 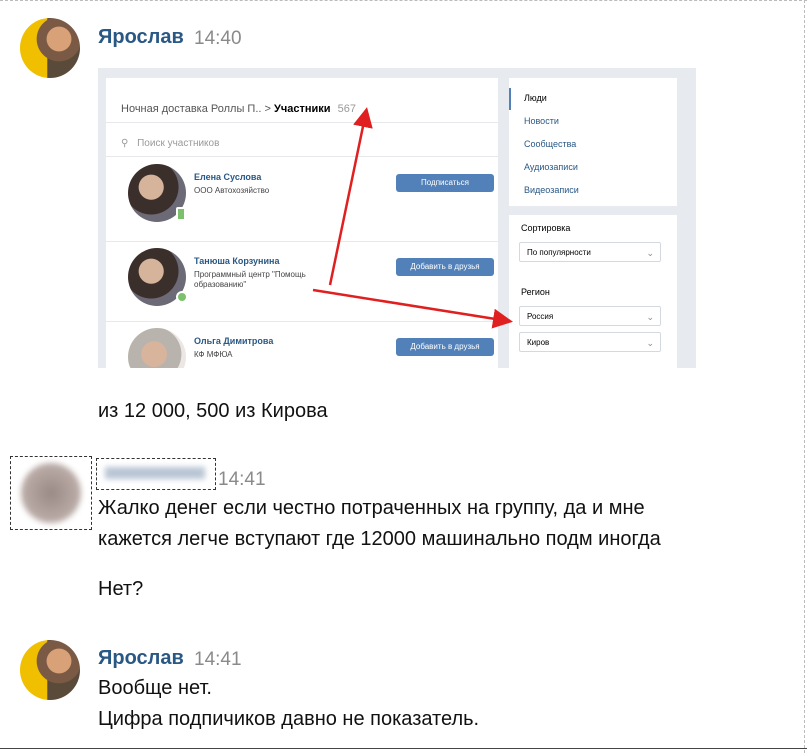 What do you see at coordinates (412, 218) in the screenshot?
I see `annotation-arrows` at bounding box center [412, 218].